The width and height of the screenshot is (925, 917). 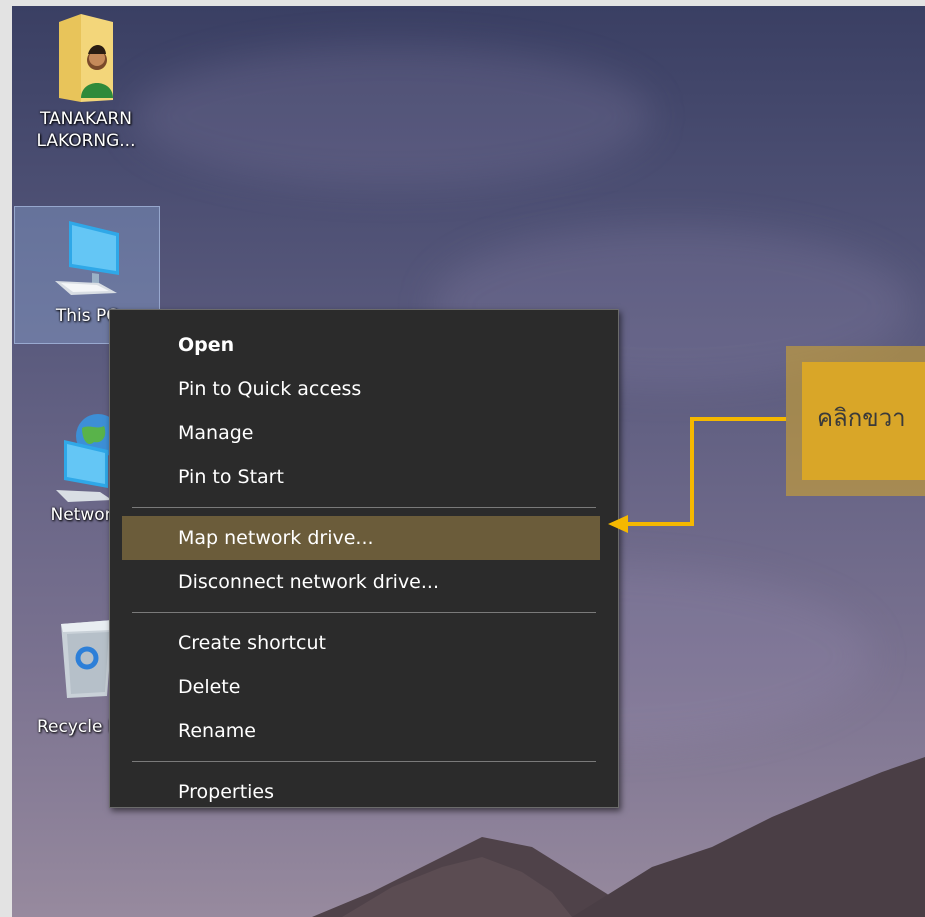 I want to click on menu-item-create-shortcut: Create shortcut, so click(x=364, y=643).